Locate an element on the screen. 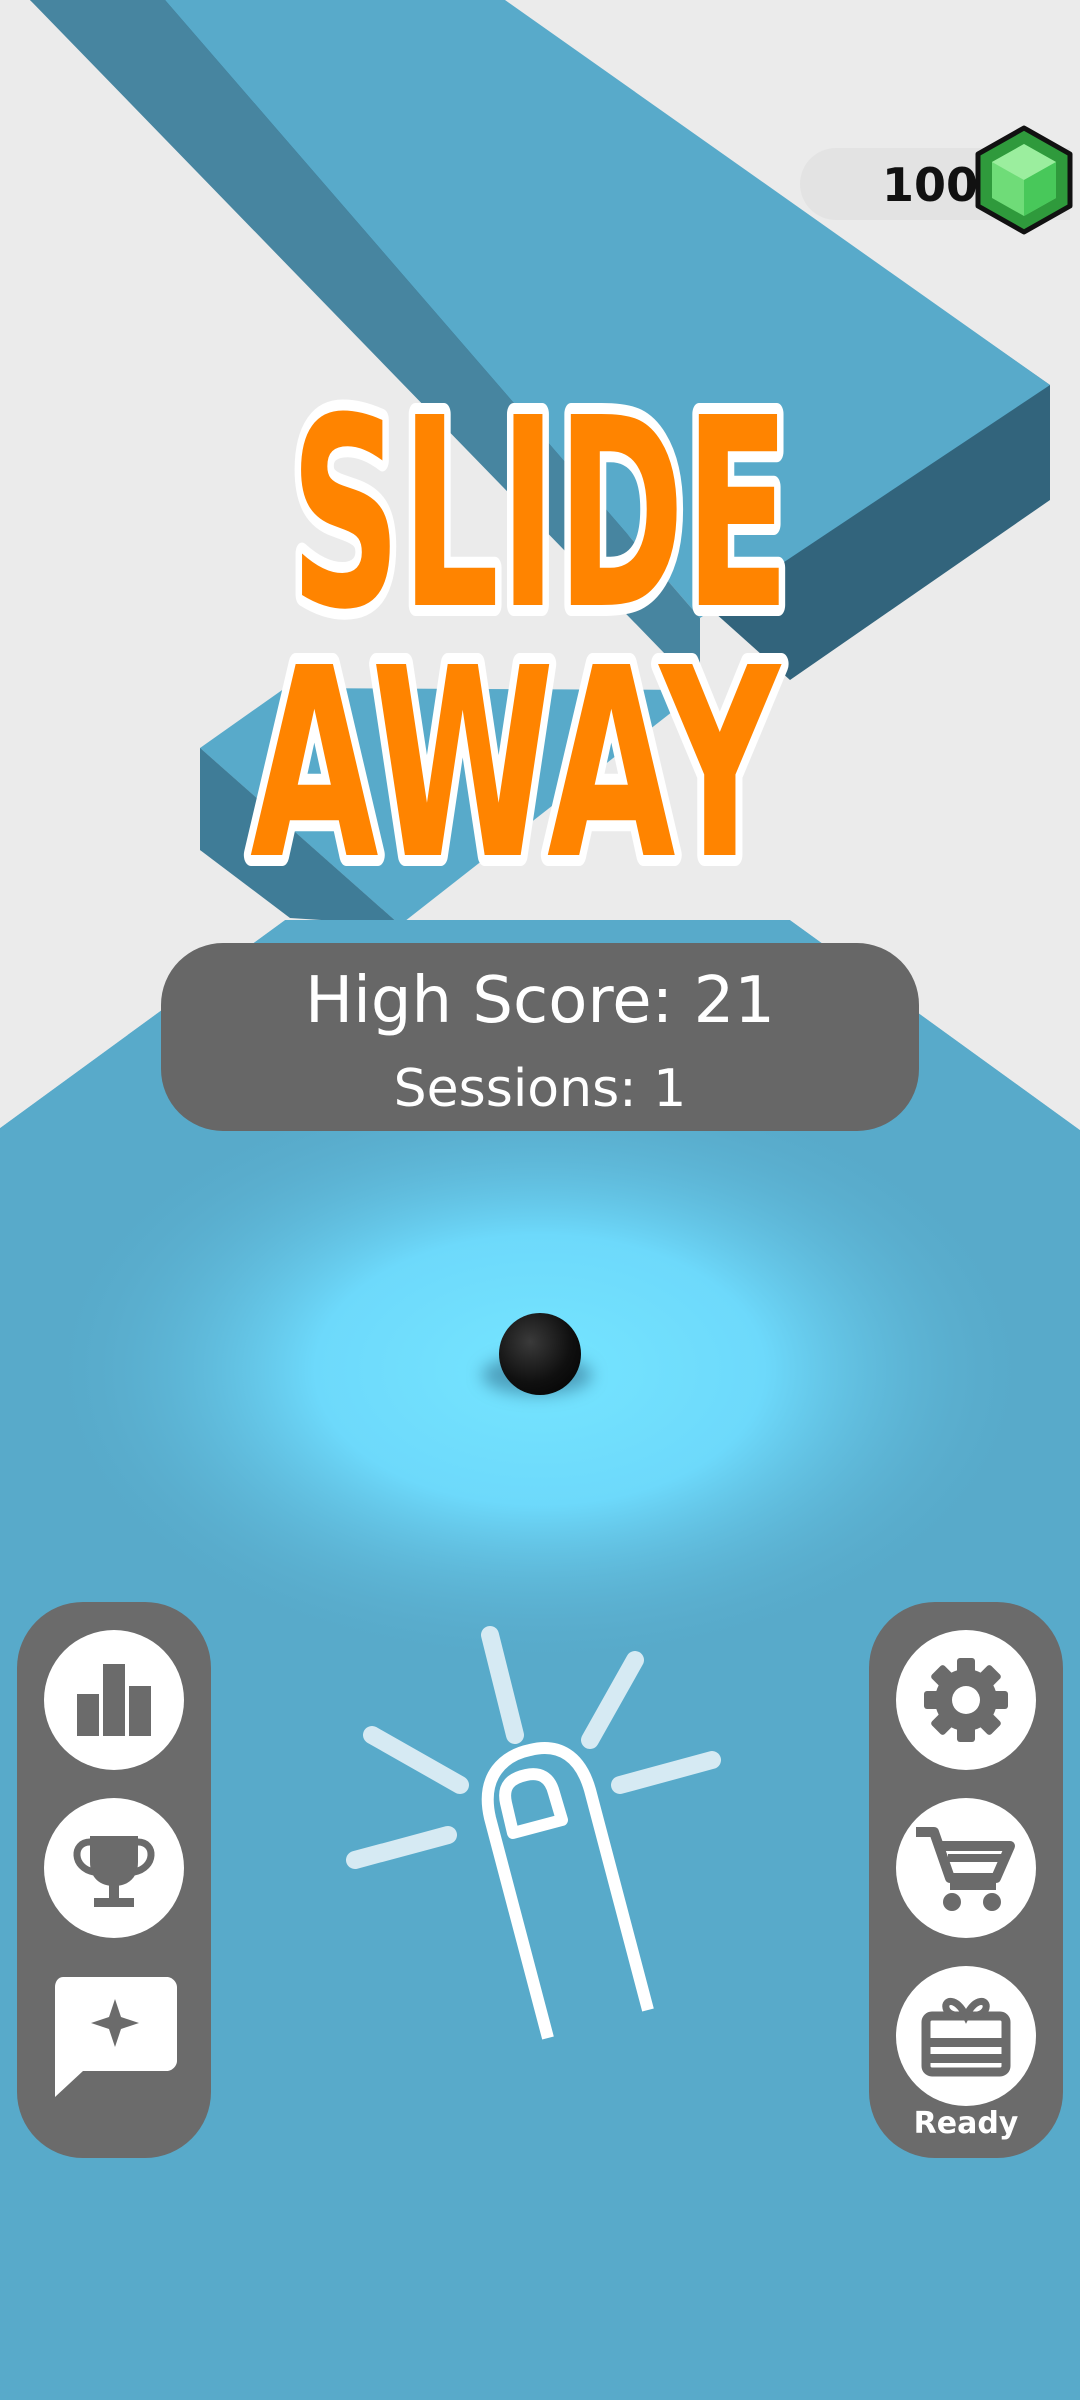 This screenshot has width=1080, height=2400. feedback-button is located at coordinates (115, 2037).